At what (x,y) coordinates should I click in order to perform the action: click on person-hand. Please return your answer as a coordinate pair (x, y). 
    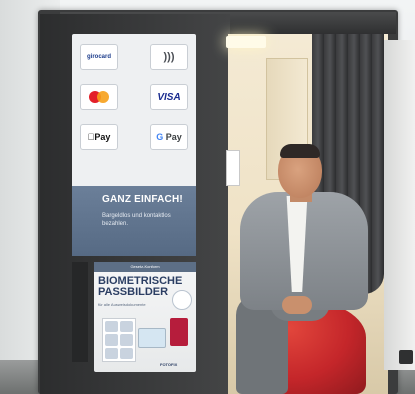
    Looking at the image, I should click on (297, 305).